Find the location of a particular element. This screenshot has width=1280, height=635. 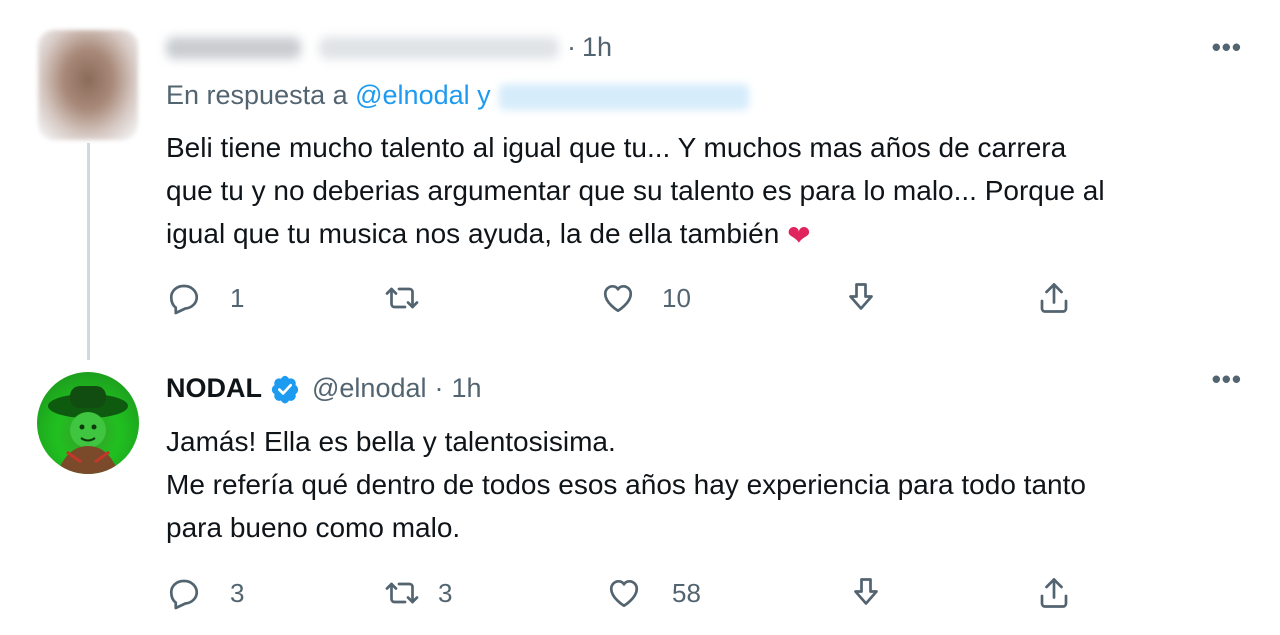

heart-emoji: ❤ is located at coordinates (799, 236).